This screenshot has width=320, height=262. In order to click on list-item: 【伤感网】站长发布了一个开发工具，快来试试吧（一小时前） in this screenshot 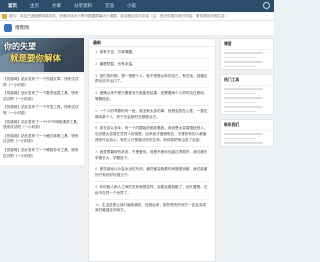, I will do `click(42, 110)`.